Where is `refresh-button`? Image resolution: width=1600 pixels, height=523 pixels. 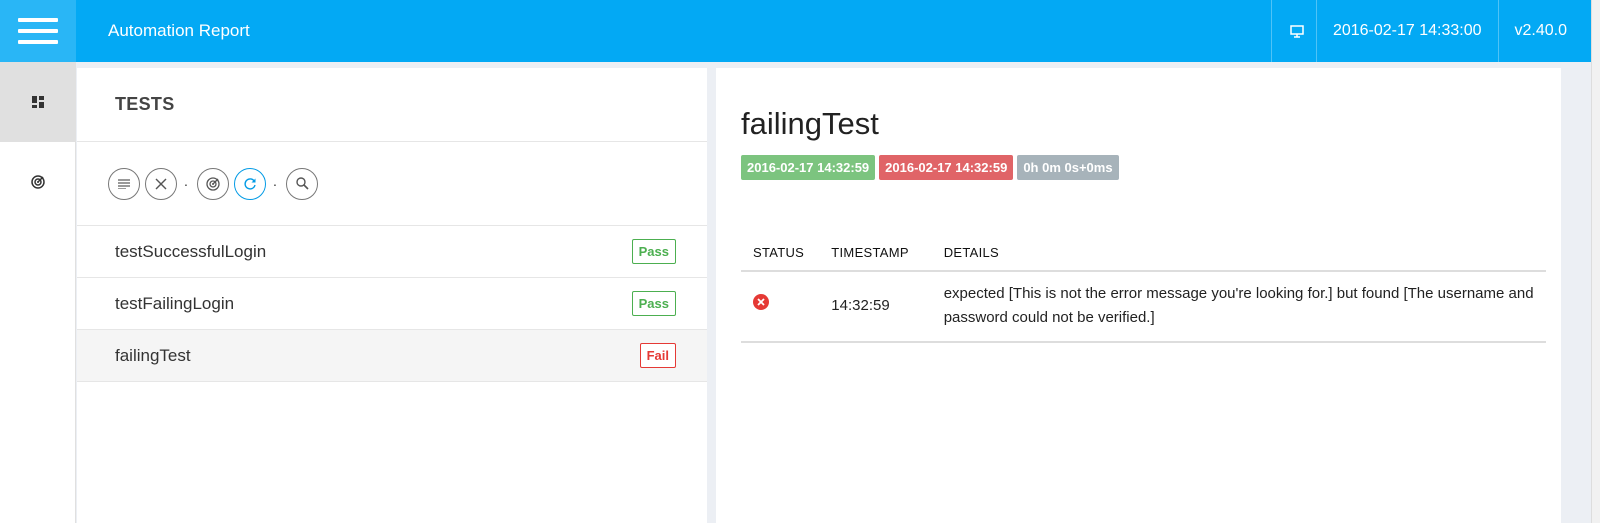
refresh-button is located at coordinates (250, 183).